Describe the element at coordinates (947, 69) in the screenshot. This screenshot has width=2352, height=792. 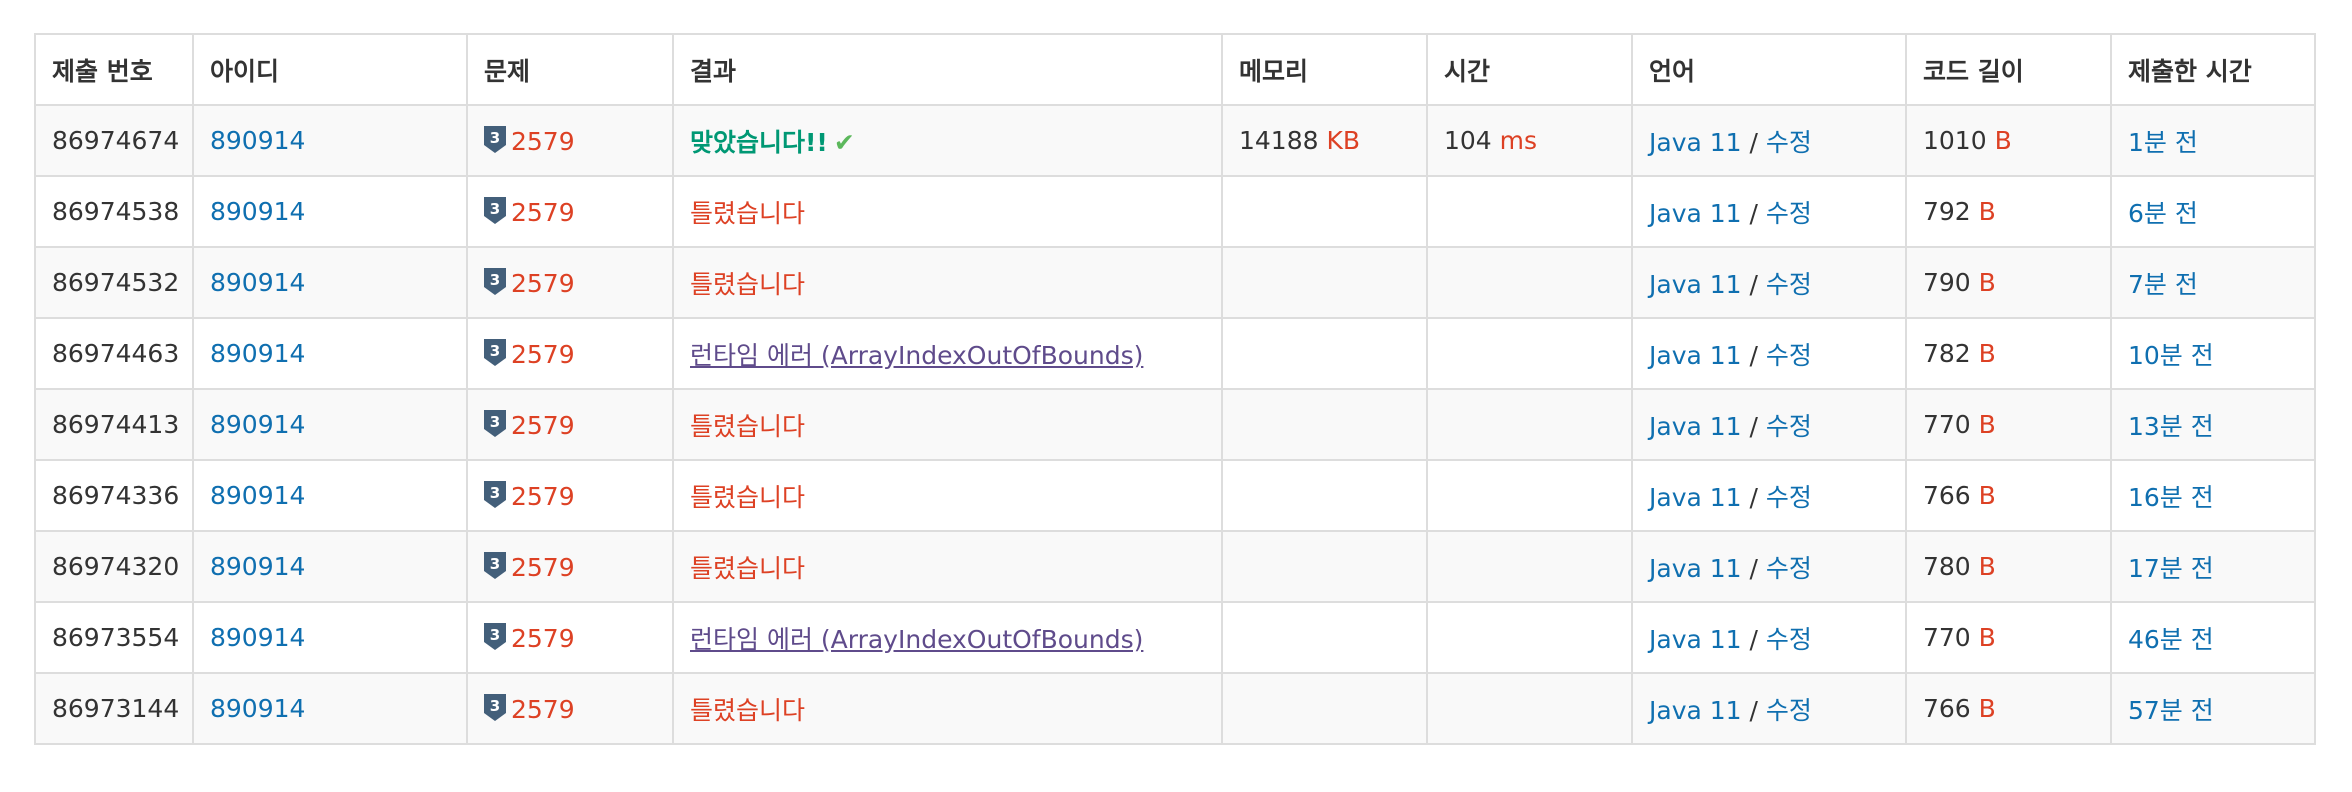
I see `header-result: 결과` at that location.